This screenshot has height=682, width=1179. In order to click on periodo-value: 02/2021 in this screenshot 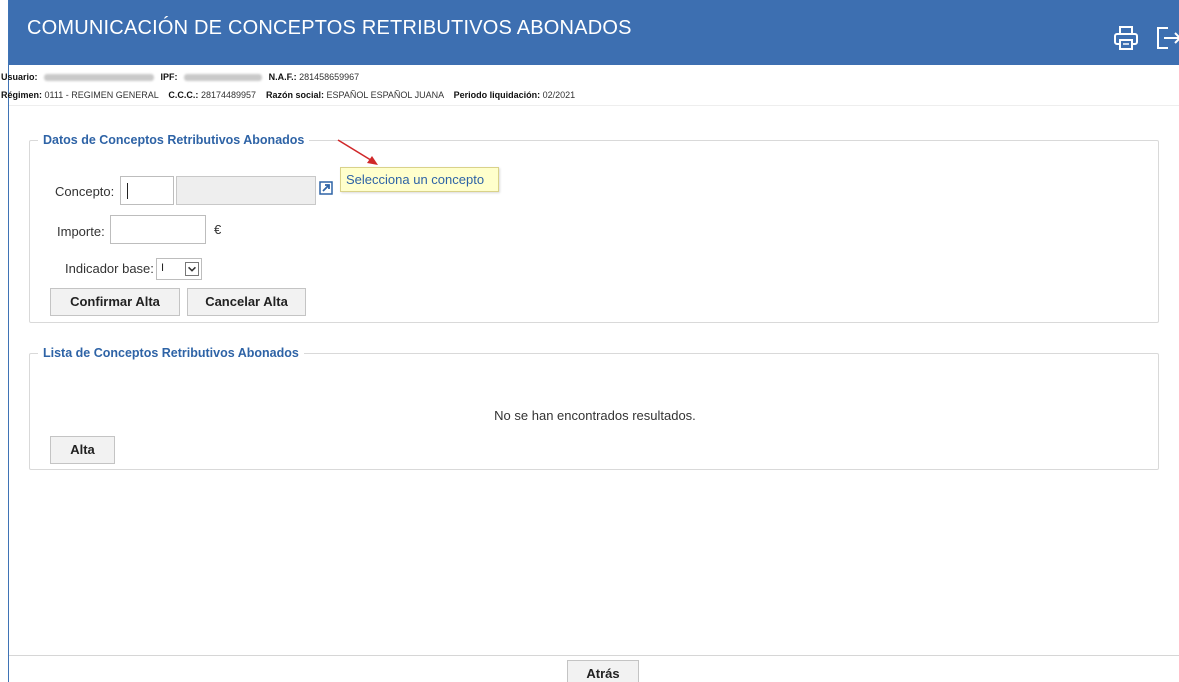, I will do `click(559, 95)`.